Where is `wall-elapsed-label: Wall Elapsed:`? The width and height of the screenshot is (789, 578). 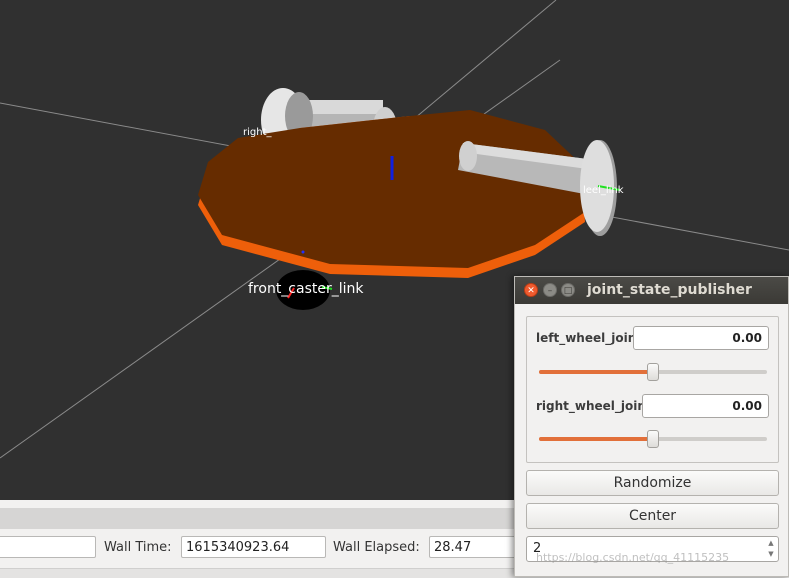
wall-elapsed-label: Wall Elapsed: is located at coordinates (376, 547).